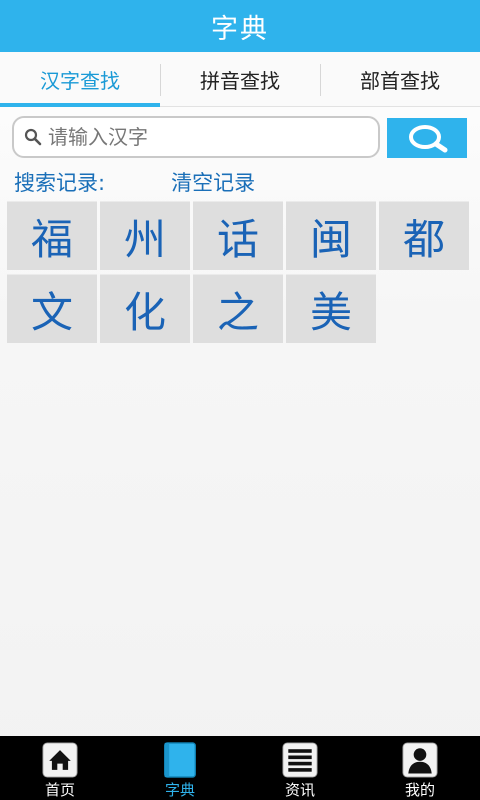  I want to click on user-icon, so click(420, 760).